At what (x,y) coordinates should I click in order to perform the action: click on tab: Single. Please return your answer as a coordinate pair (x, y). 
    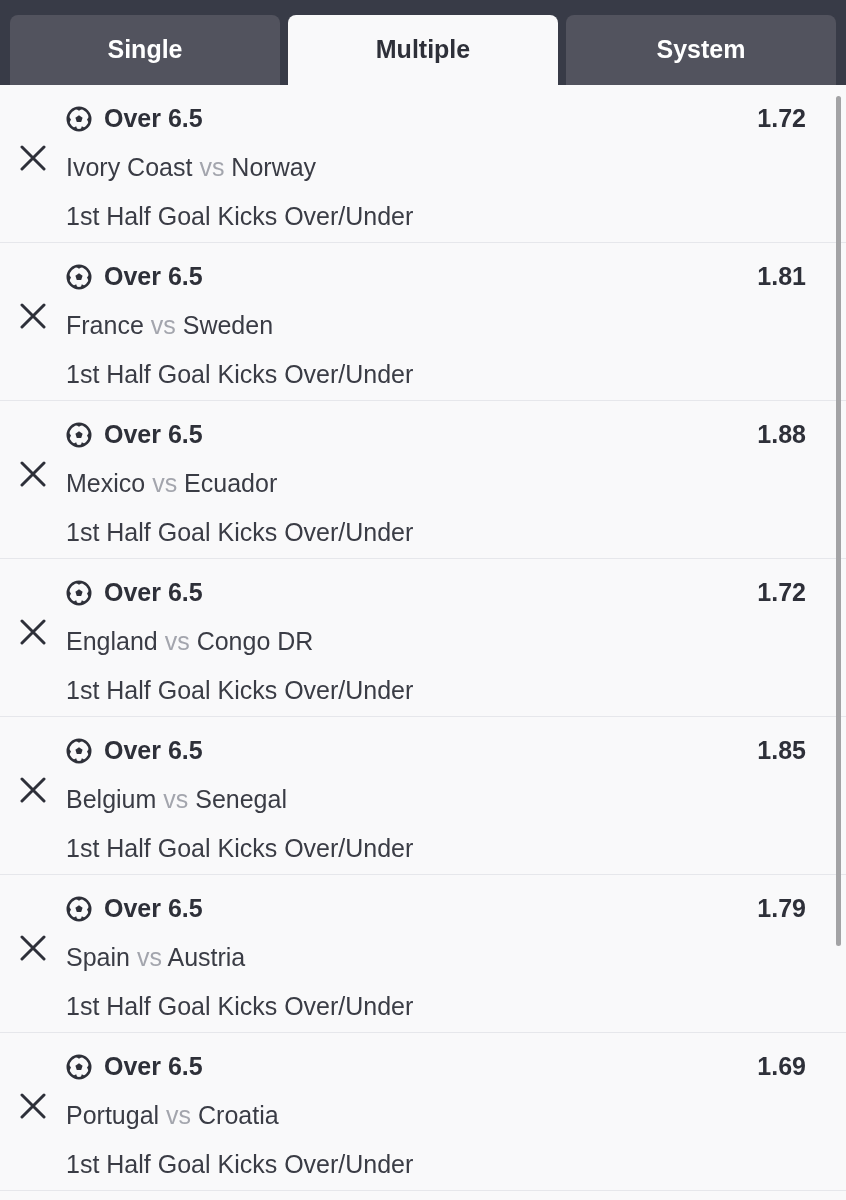
    Looking at the image, I should click on (145, 50).